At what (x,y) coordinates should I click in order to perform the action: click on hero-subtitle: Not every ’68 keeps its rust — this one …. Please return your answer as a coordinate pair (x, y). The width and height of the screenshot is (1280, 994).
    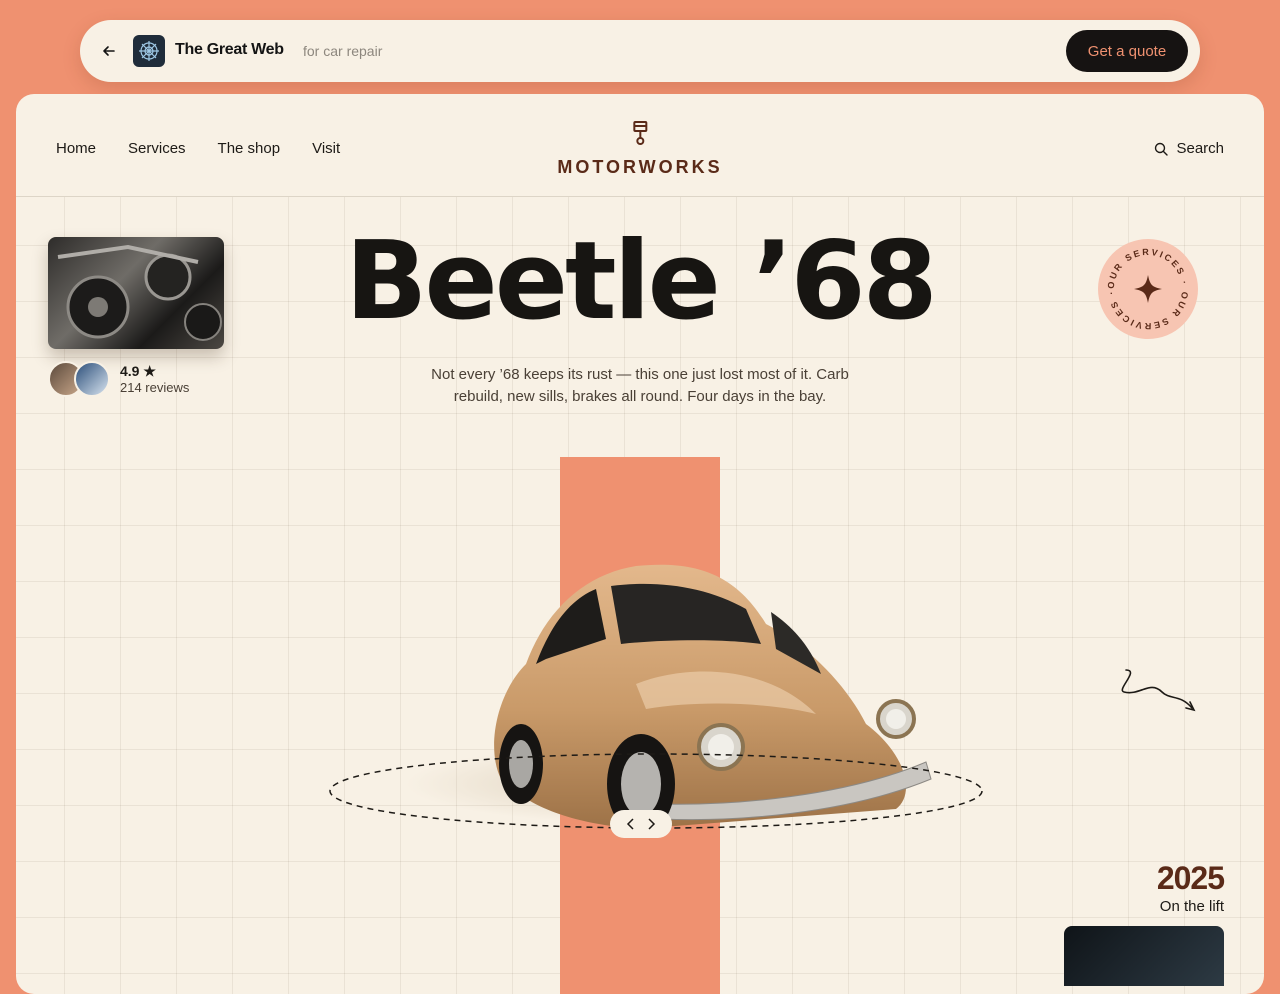
    Looking at the image, I should click on (640, 385).